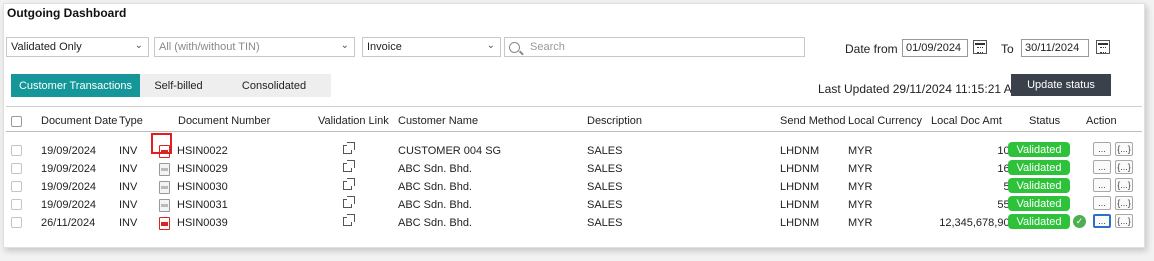 The width and height of the screenshot is (1154, 261). I want to click on date-to-input: 30/11/2024, so click(1055, 48).